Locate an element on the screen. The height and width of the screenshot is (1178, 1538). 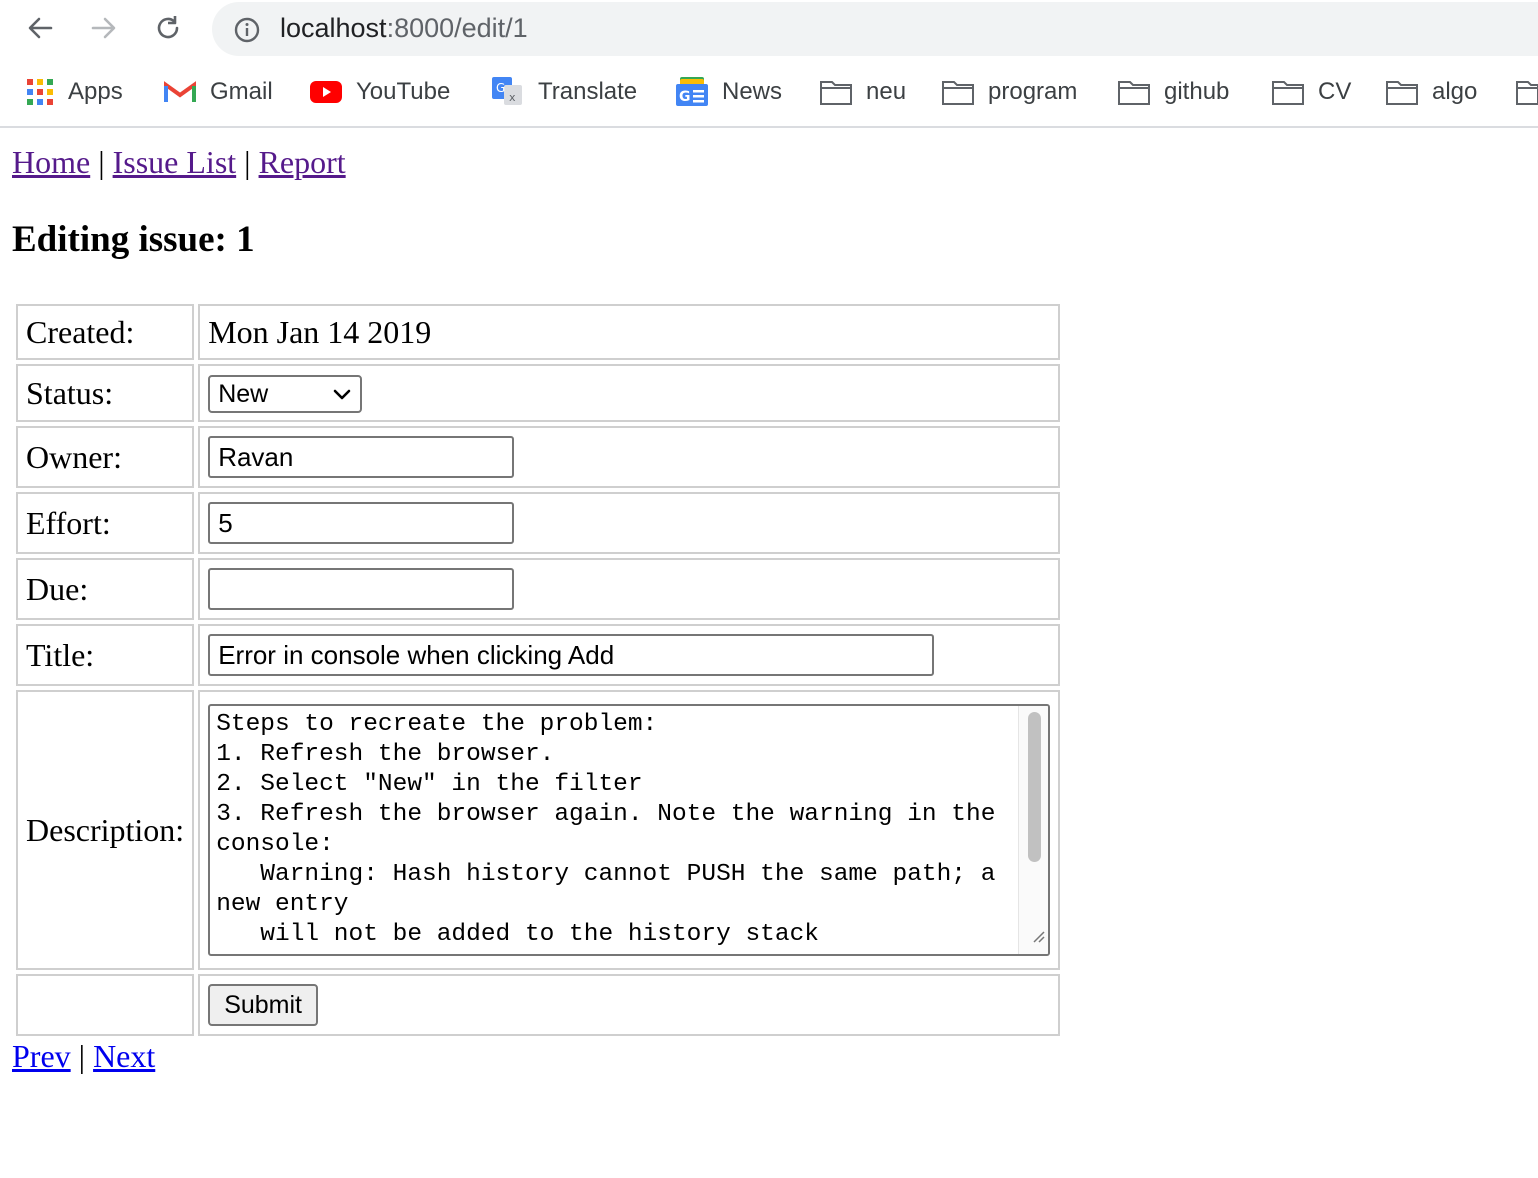
bookmark-label: News is located at coordinates (752, 91).